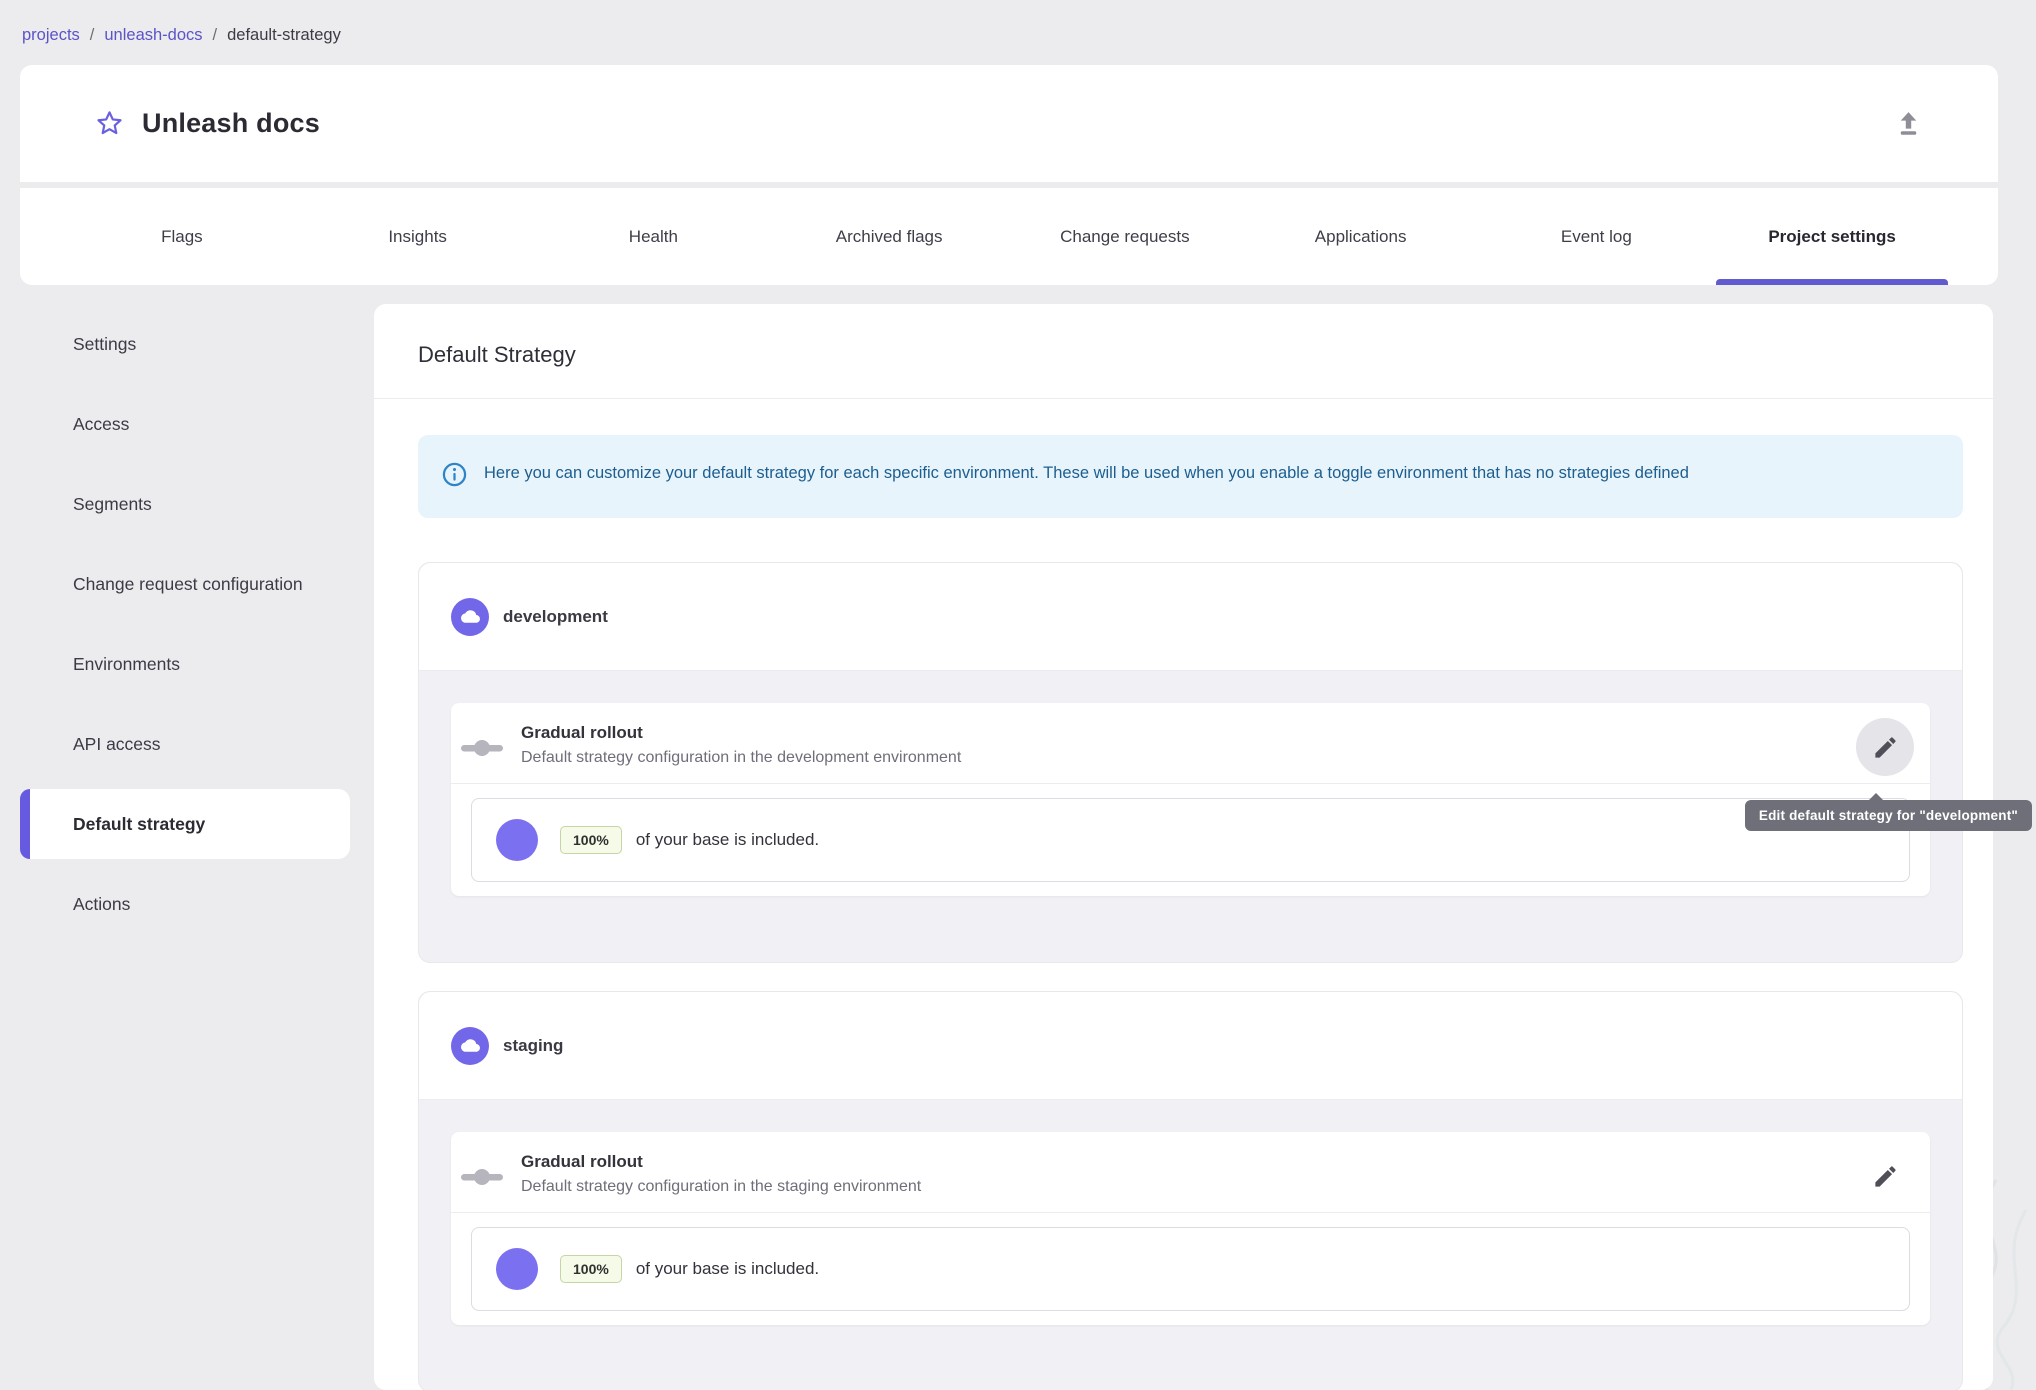 This screenshot has width=2036, height=1390. I want to click on star-icon, so click(109, 123).